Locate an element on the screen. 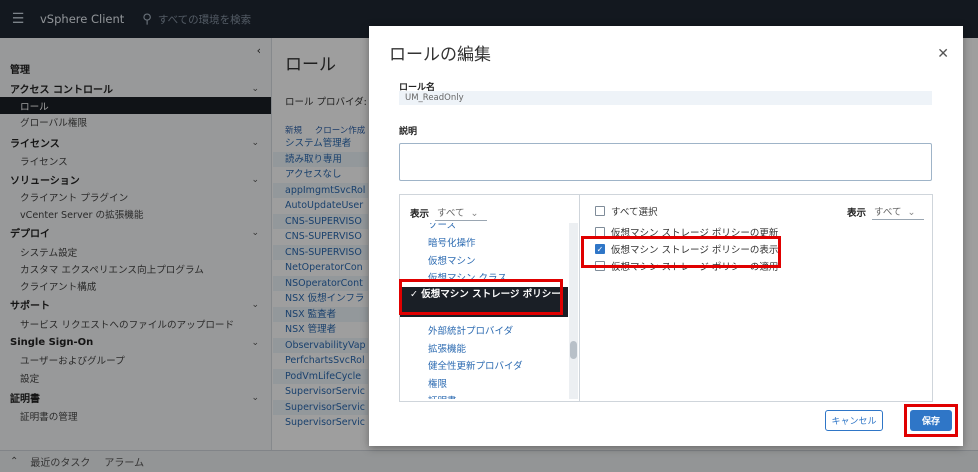  dialog-title: ロールの編集 is located at coordinates (440, 55).